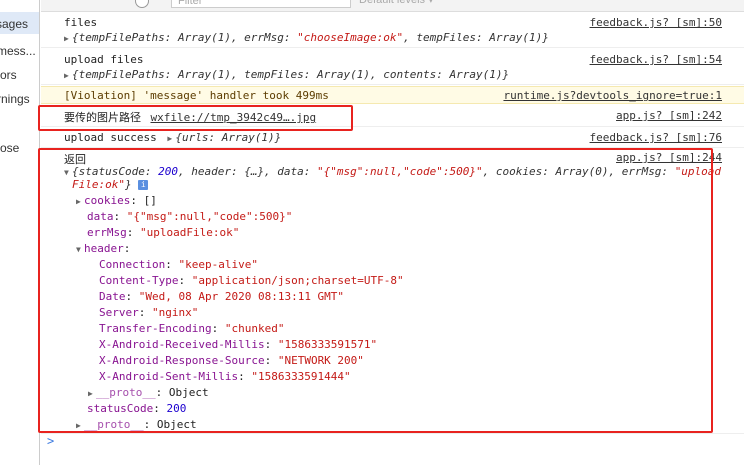 This screenshot has height=465, width=744. Describe the element at coordinates (110, 137) in the screenshot. I see `upload-success-label: upload success` at that location.